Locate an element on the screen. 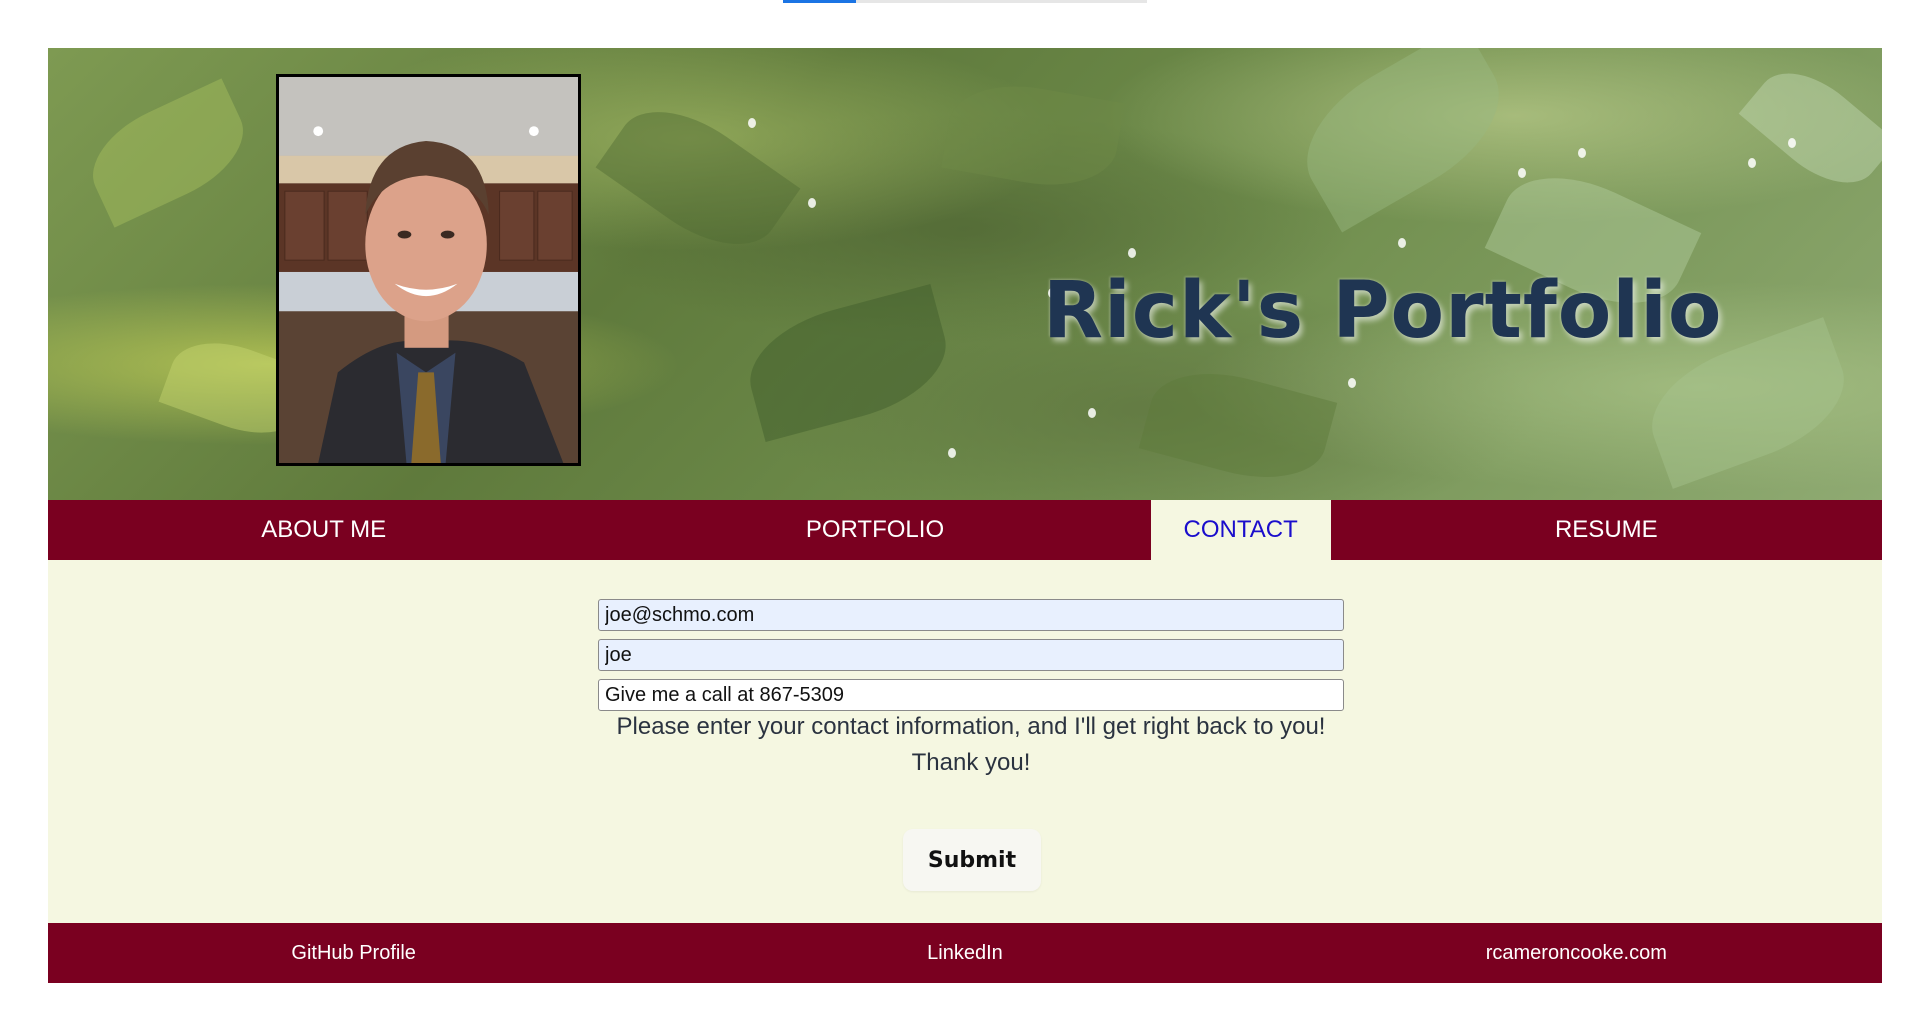 This screenshot has width=1920, height=1029. linkedin-link: LinkedIn is located at coordinates (964, 953).